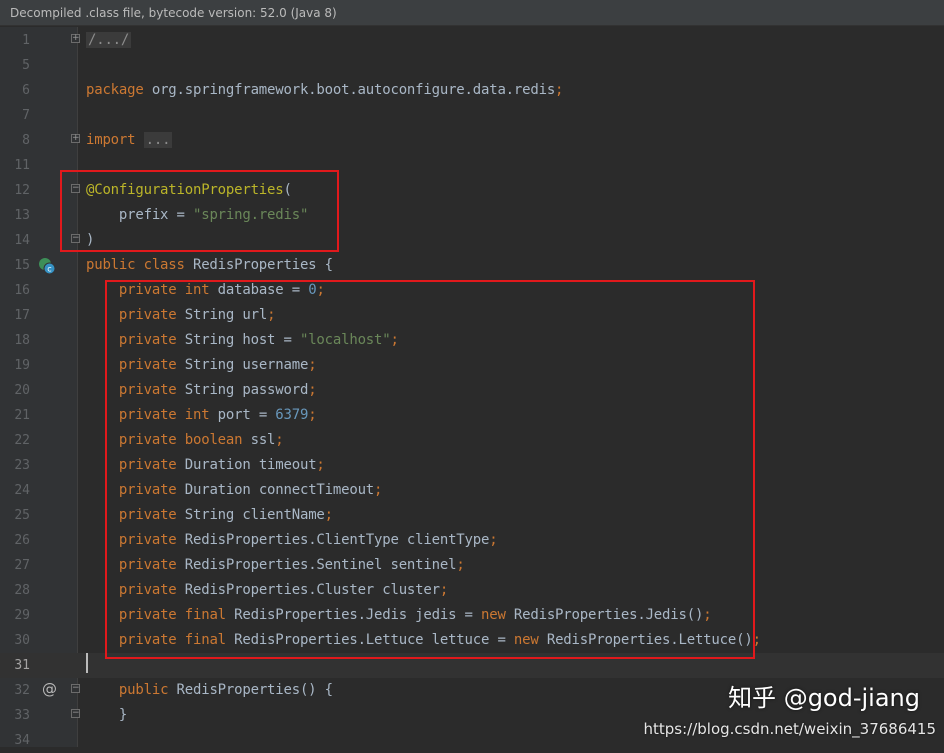 This screenshot has width=944, height=753. What do you see at coordinates (22, 315) in the screenshot?
I see `line-number: 17` at bounding box center [22, 315].